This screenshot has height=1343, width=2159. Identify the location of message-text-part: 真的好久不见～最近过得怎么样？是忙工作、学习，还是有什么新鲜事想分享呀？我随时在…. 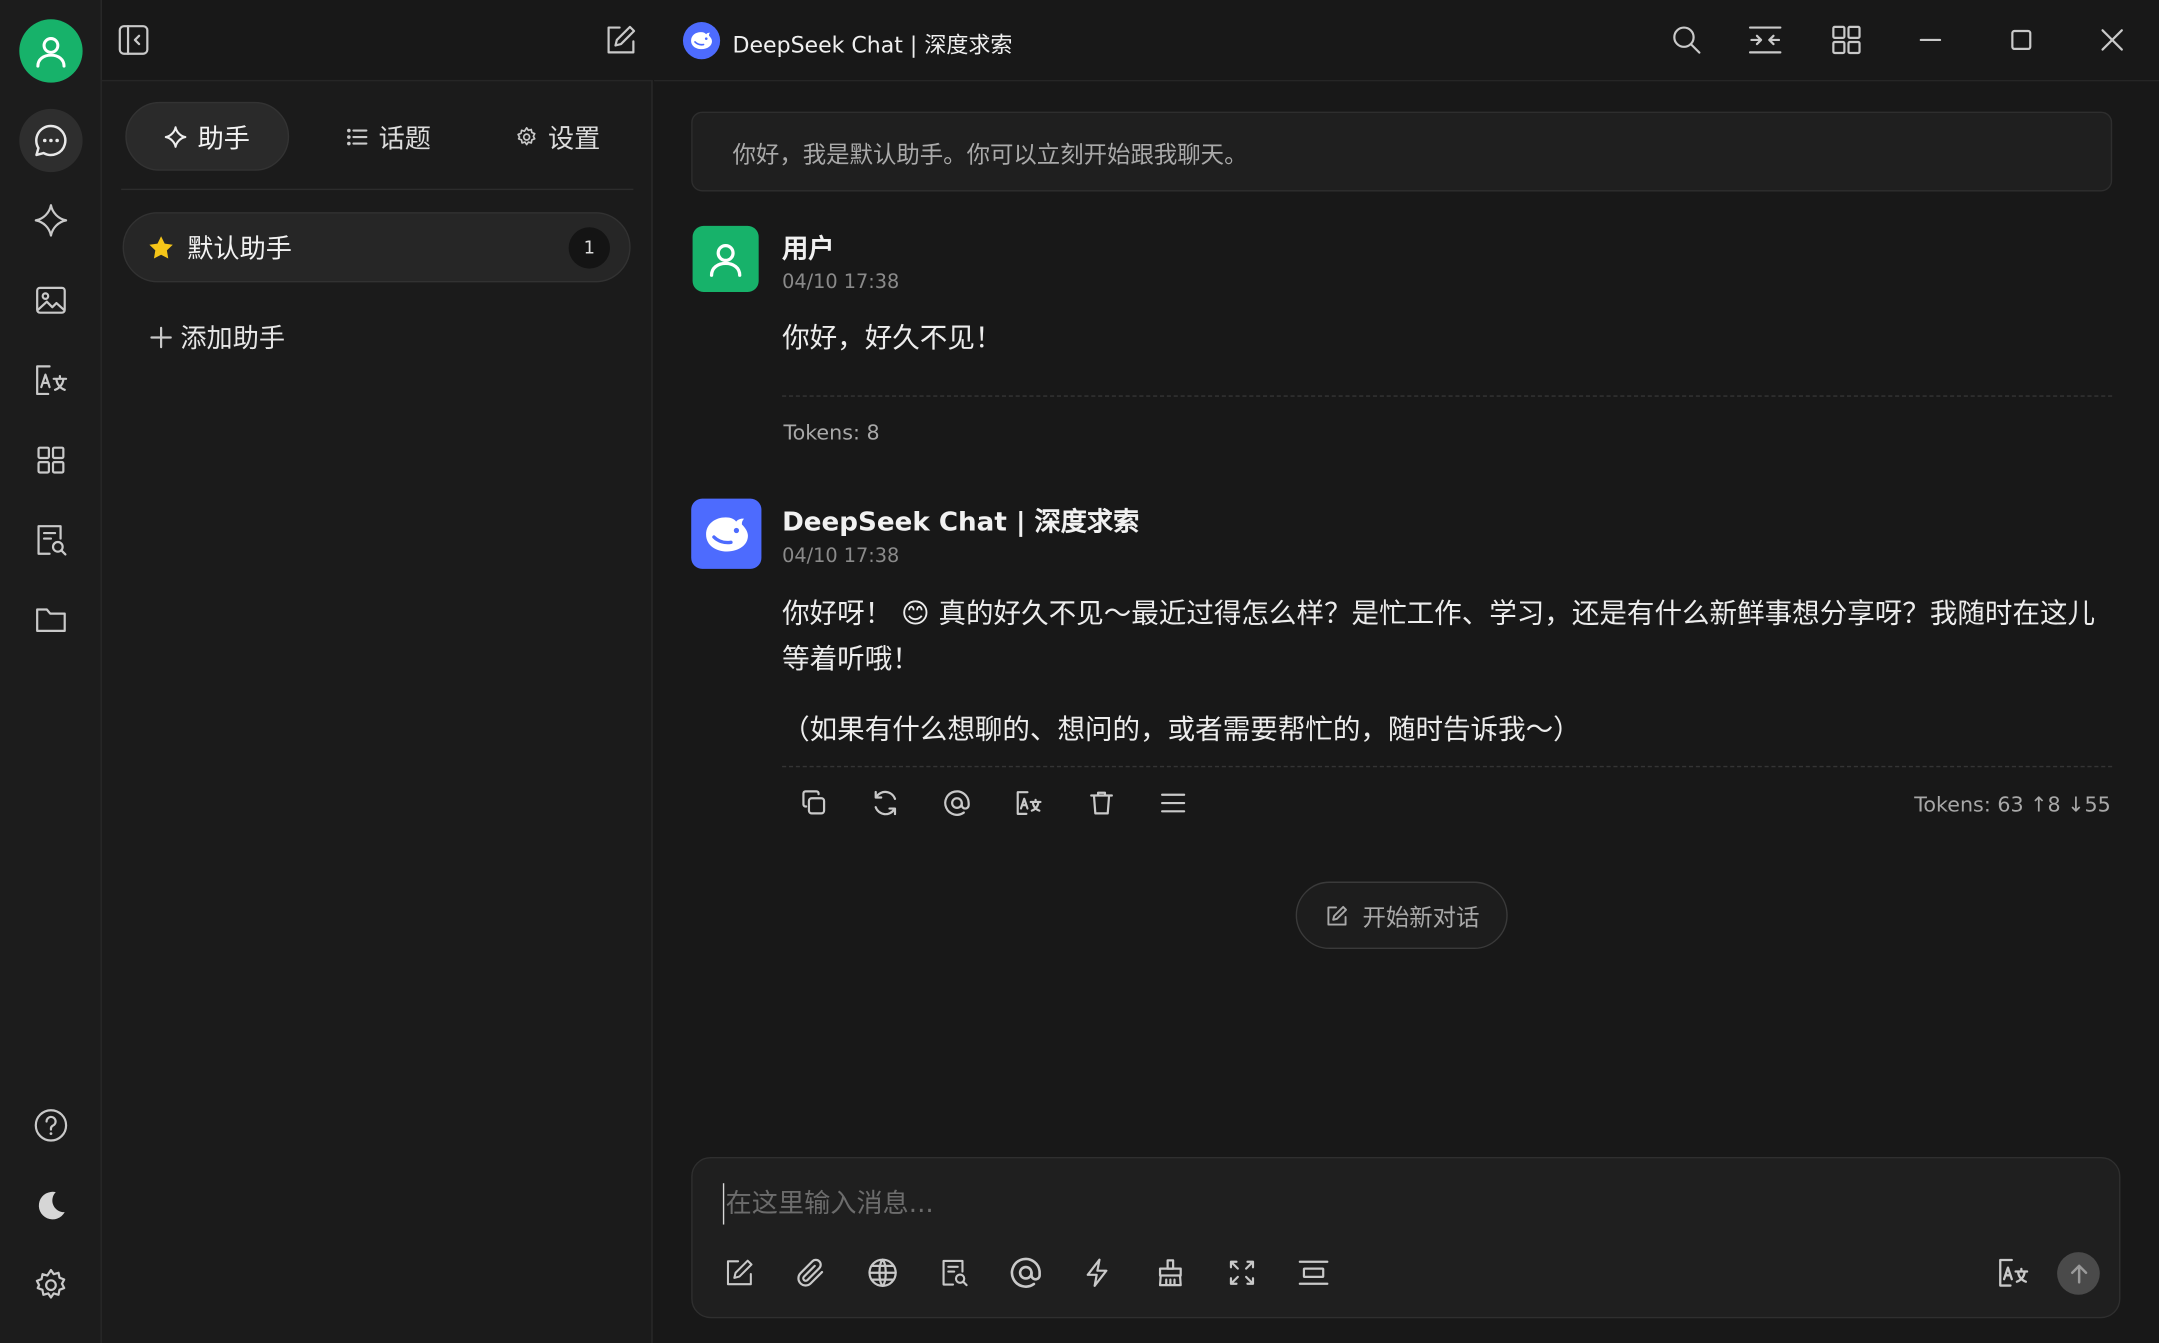
(1439, 635).